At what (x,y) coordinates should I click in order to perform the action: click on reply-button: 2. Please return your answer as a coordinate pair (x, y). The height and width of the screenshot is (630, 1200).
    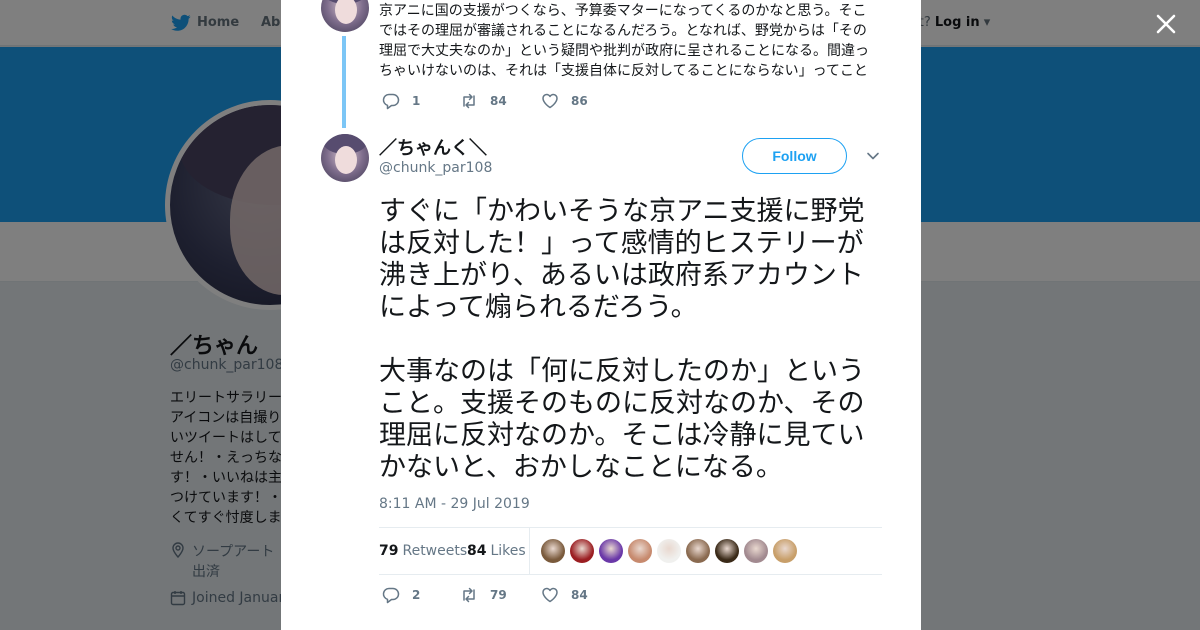
    Looking at the image, I should click on (401, 595).